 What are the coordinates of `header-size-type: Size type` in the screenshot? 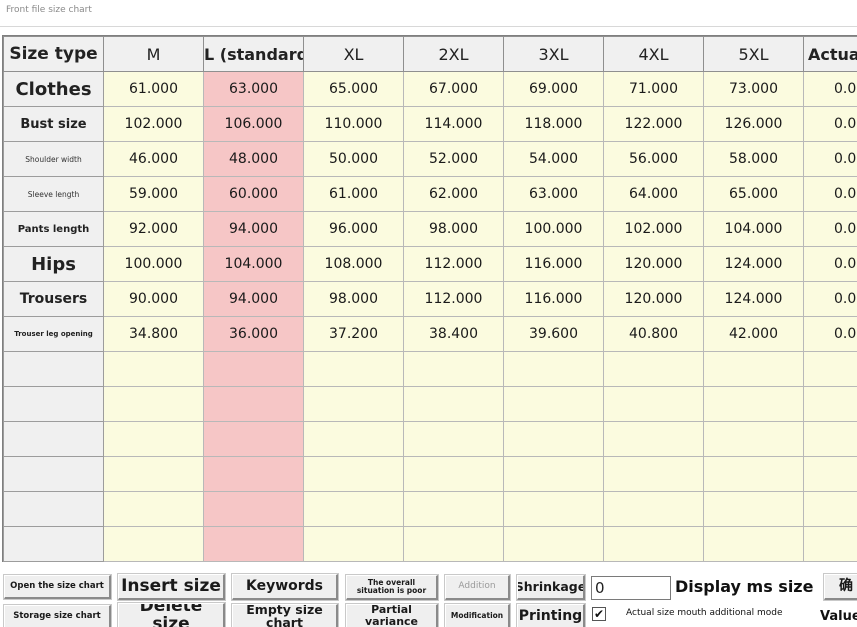 It's located at (53, 54).